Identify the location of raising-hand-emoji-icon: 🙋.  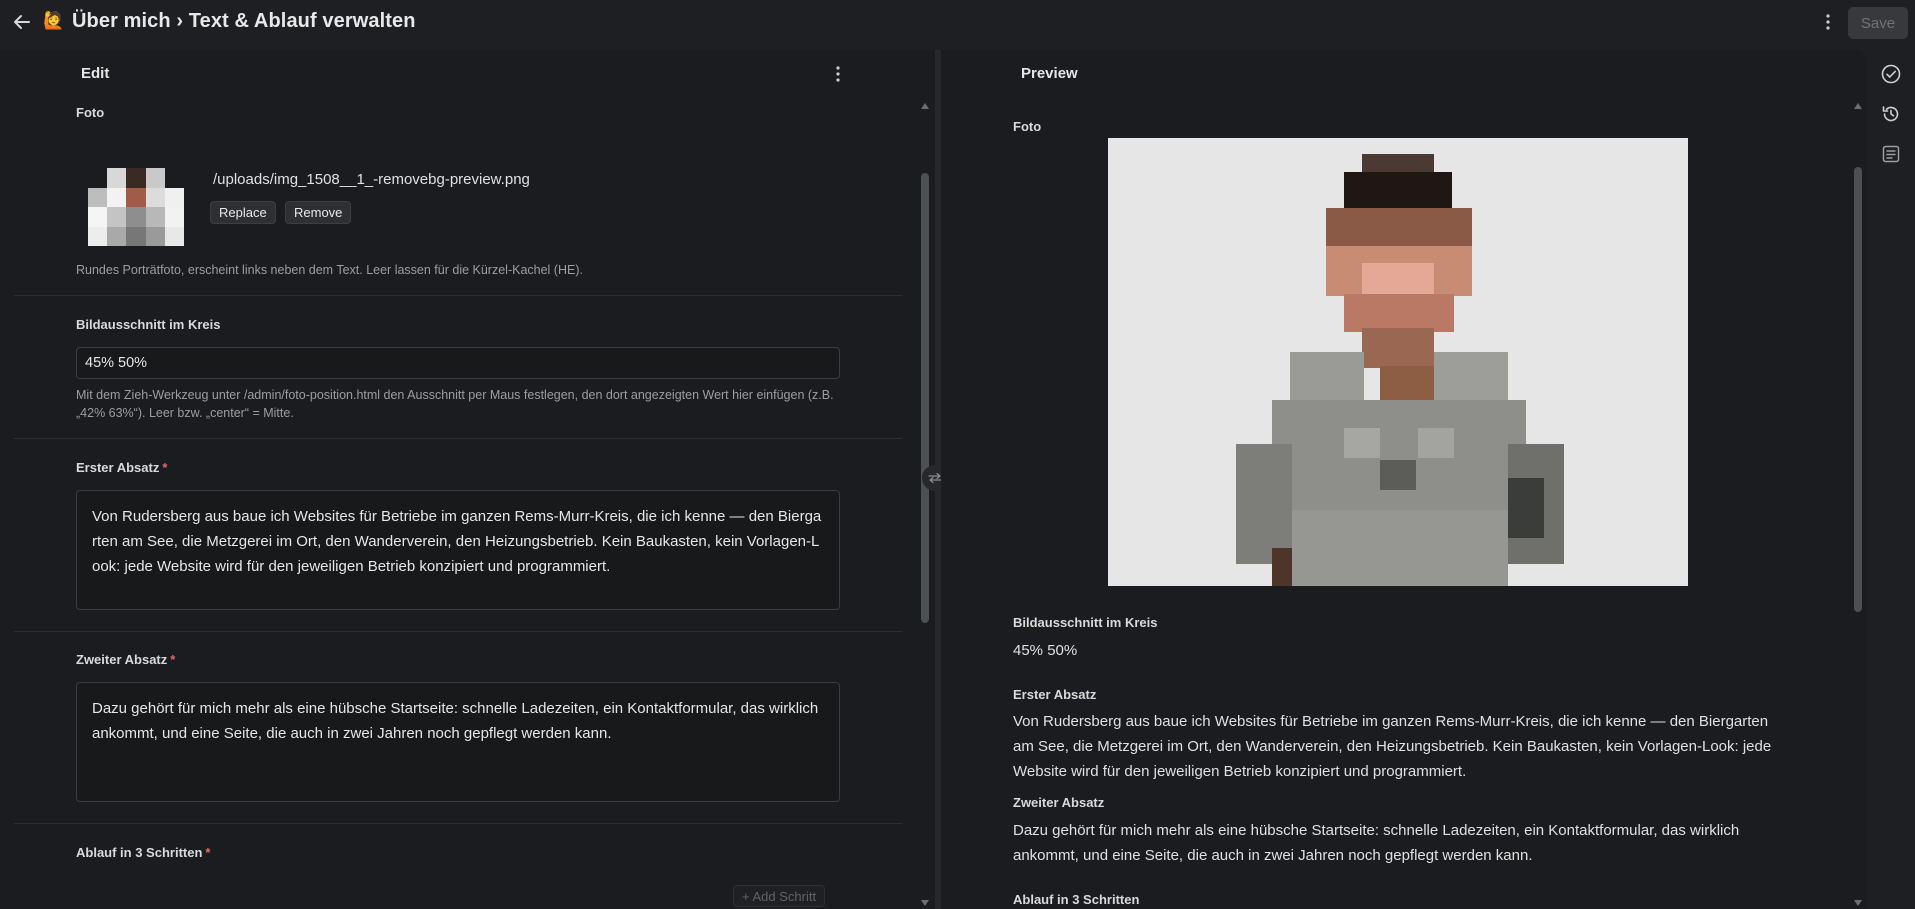
(54, 21).